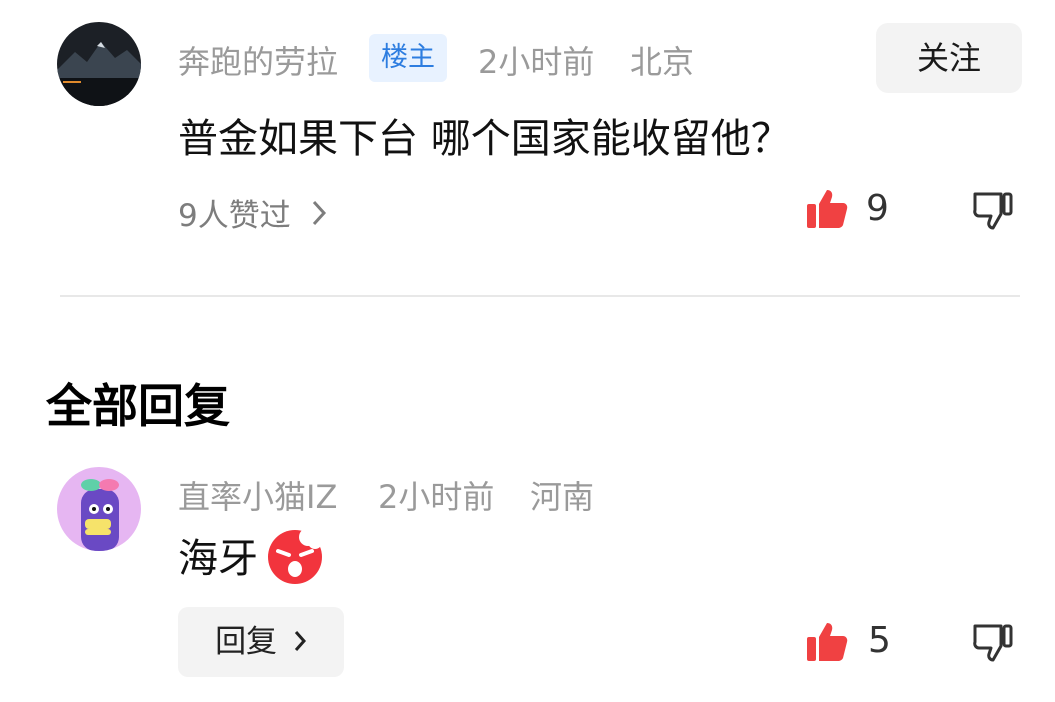 The image size is (1055, 702). What do you see at coordinates (484, 139) in the screenshot?
I see `comment-text: 普金如果下台 哪个国家能收留他？` at bounding box center [484, 139].